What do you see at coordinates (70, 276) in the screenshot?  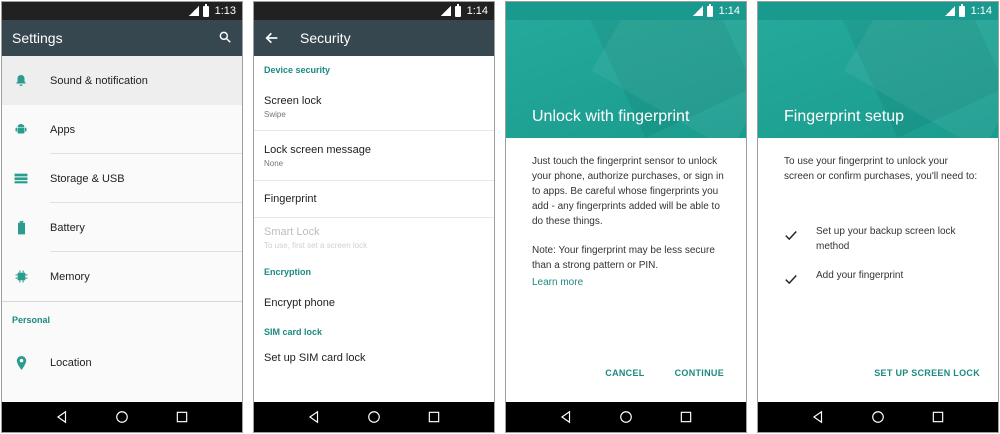 I see `settings-item-label: Memory` at bounding box center [70, 276].